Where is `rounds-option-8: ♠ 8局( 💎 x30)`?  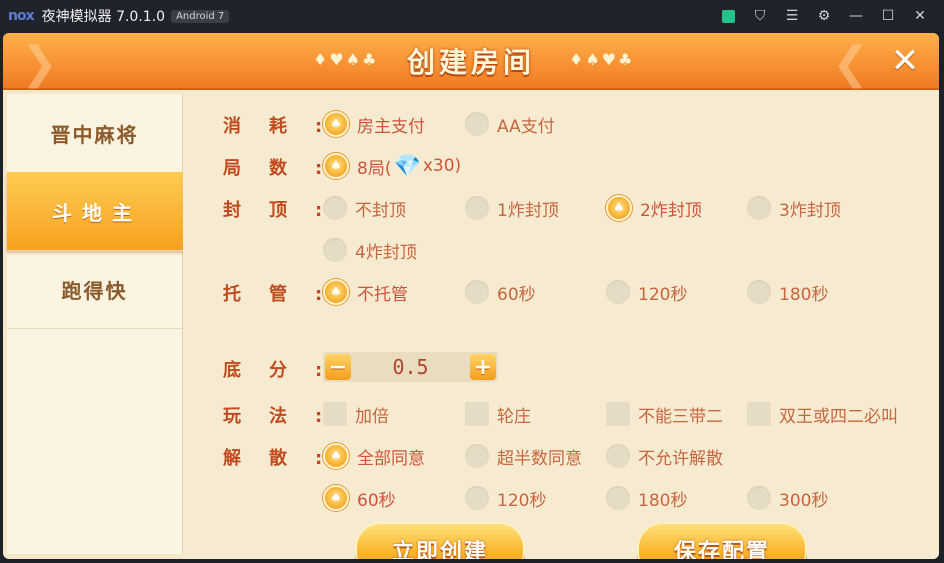
rounds-option-8: ♠ 8局( 💎 x30) is located at coordinates (392, 166).